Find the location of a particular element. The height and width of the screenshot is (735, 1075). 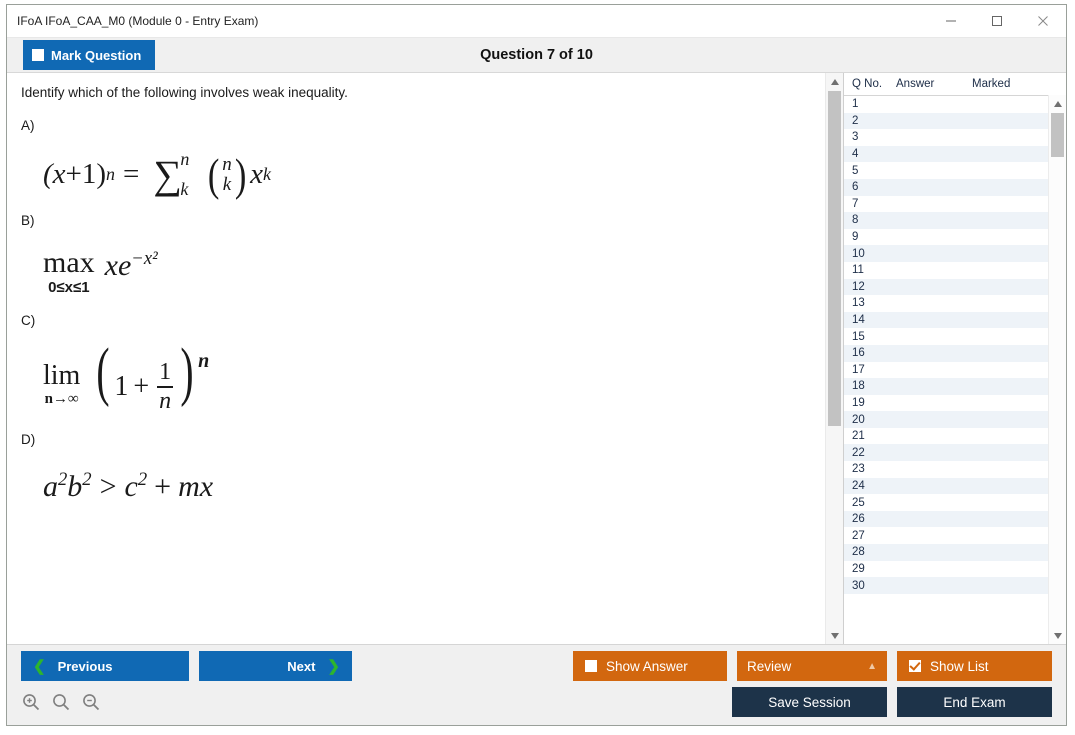

mark-question-button: Mark Question is located at coordinates (89, 55).